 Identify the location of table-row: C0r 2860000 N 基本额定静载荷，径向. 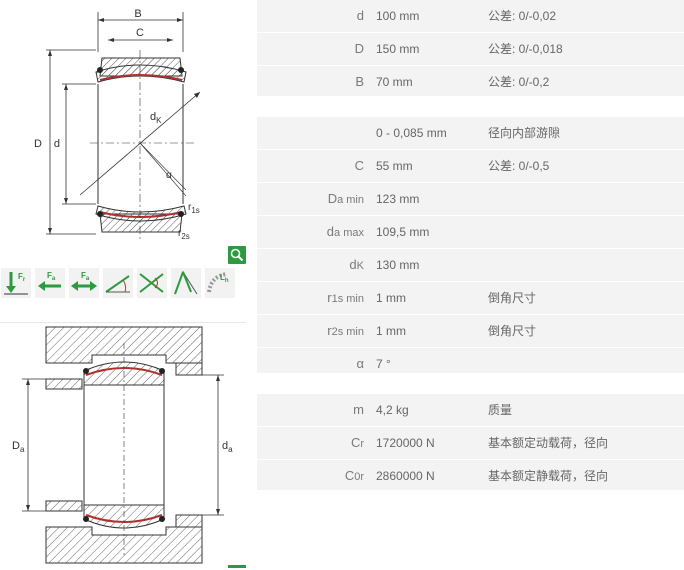
(470, 476).